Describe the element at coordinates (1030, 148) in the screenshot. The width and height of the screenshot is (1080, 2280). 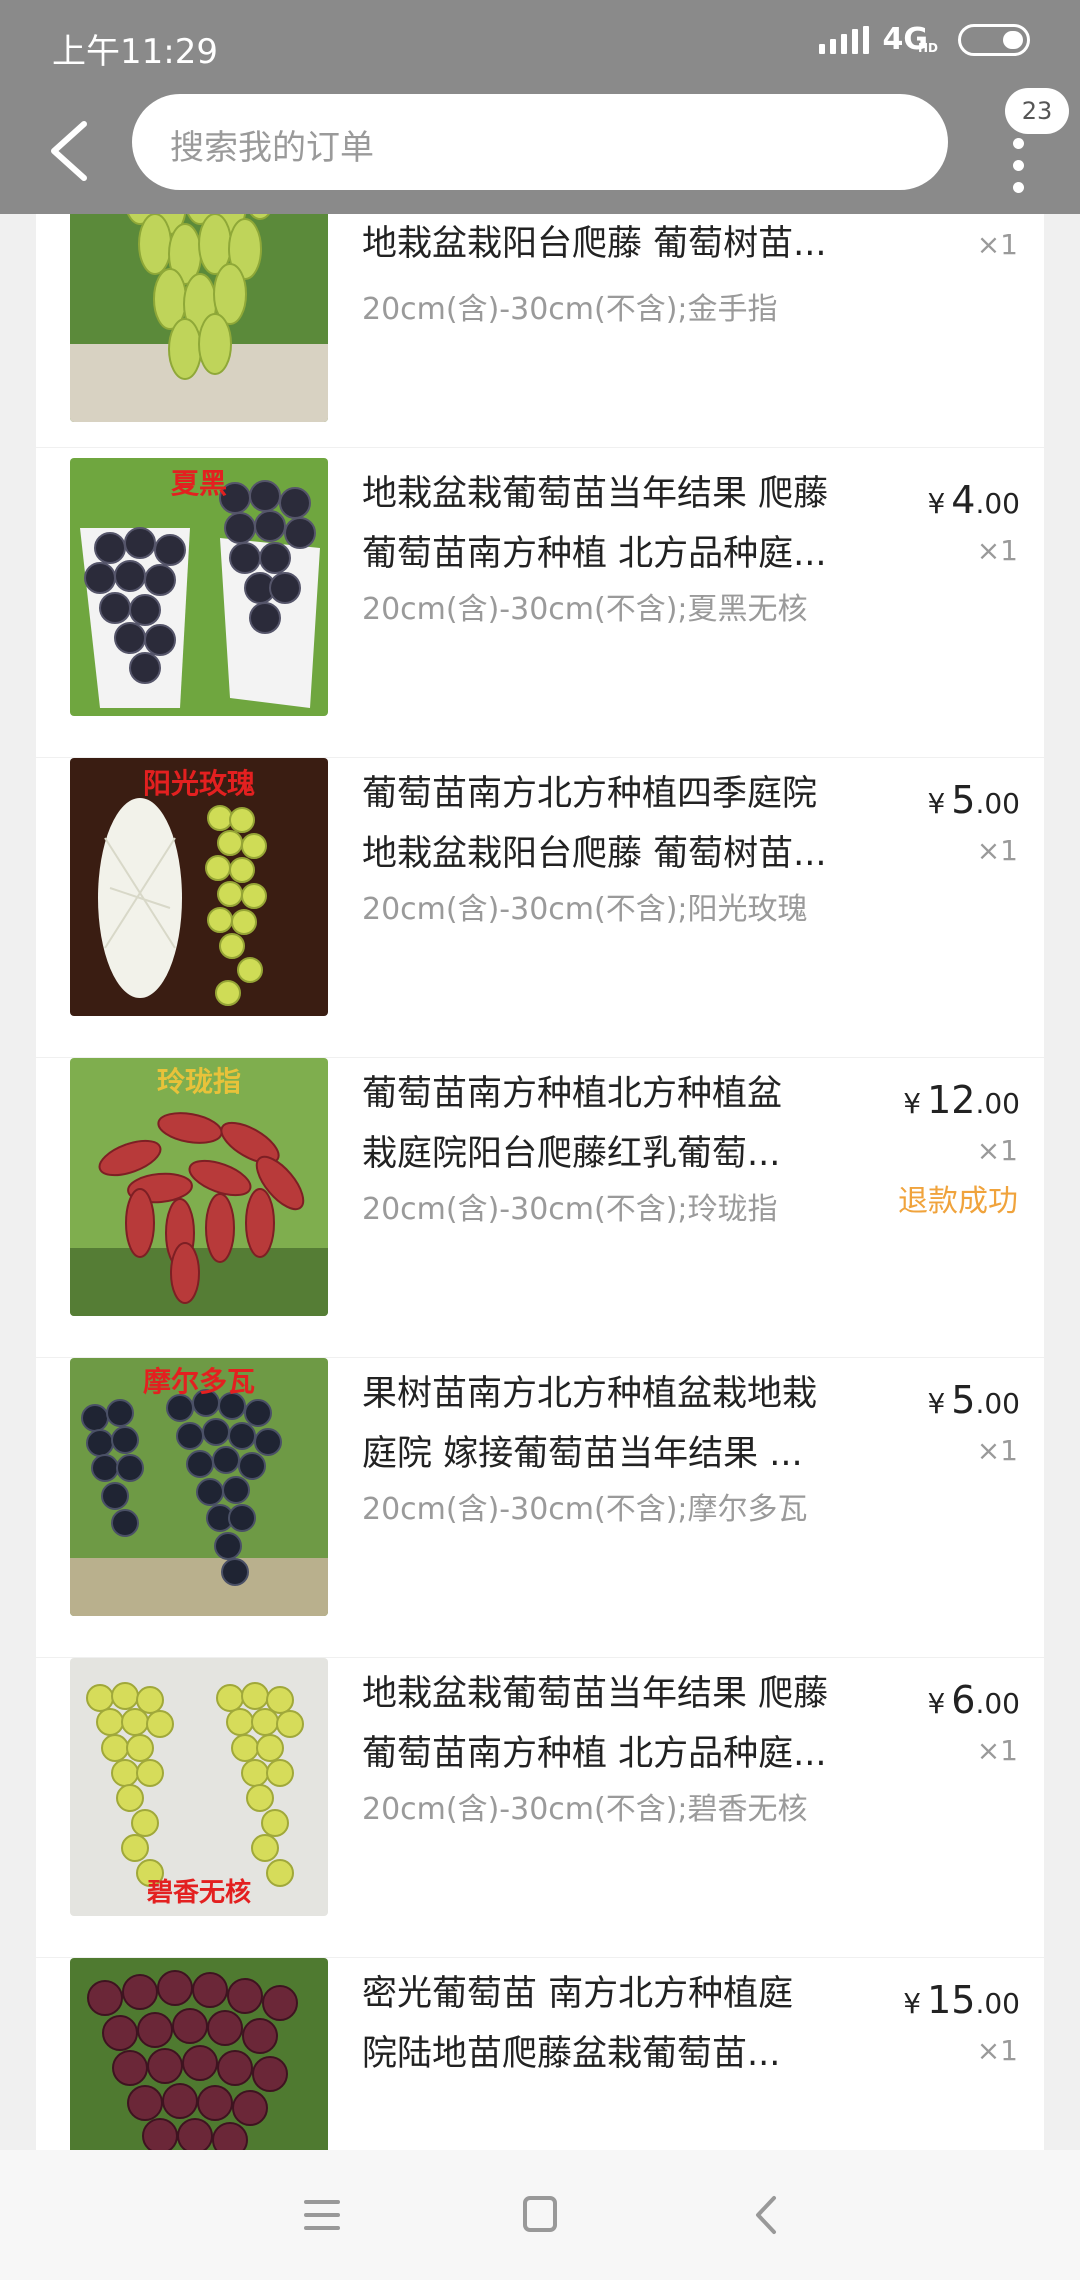
I see `more-button: 23` at that location.